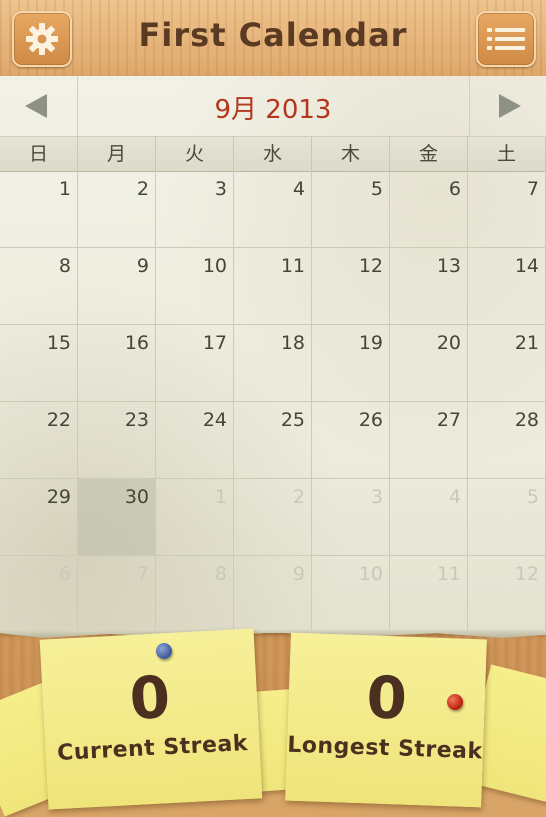 The height and width of the screenshot is (817, 546). What do you see at coordinates (164, 651) in the screenshot?
I see `blue-pin-icon` at bounding box center [164, 651].